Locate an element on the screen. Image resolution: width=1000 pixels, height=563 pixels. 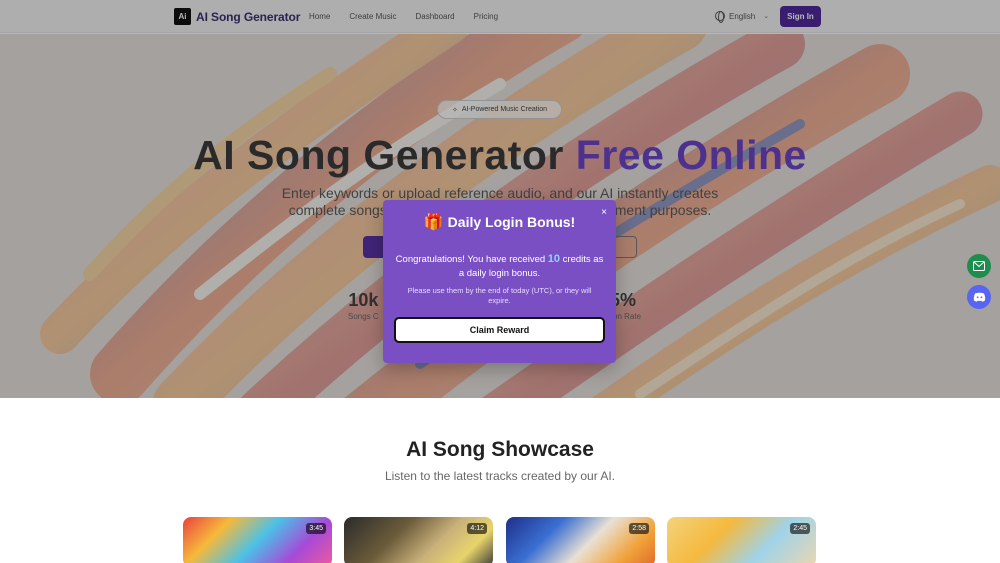
song-card: 2:45 is located at coordinates (741, 540).